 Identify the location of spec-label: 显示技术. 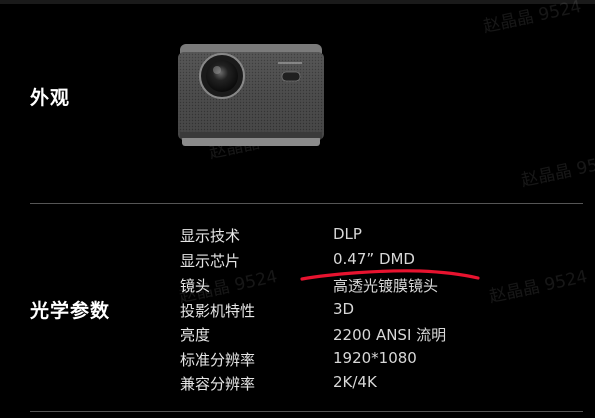
(210, 236).